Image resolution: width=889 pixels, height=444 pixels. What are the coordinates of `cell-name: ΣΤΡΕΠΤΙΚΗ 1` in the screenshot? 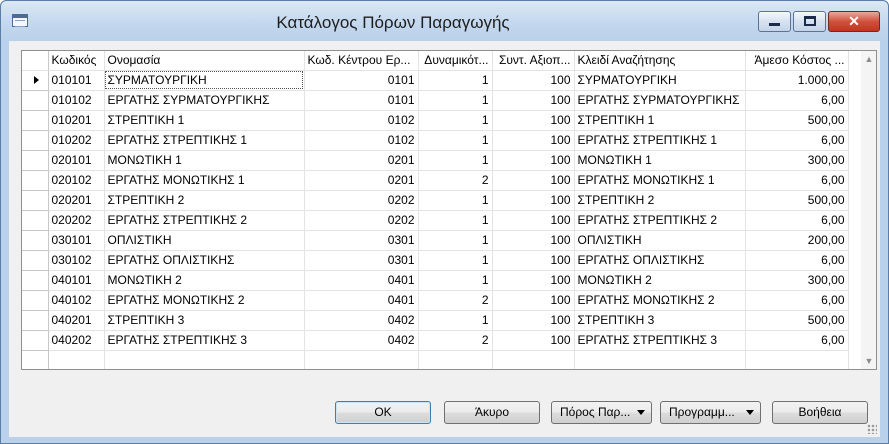 It's located at (204, 120).